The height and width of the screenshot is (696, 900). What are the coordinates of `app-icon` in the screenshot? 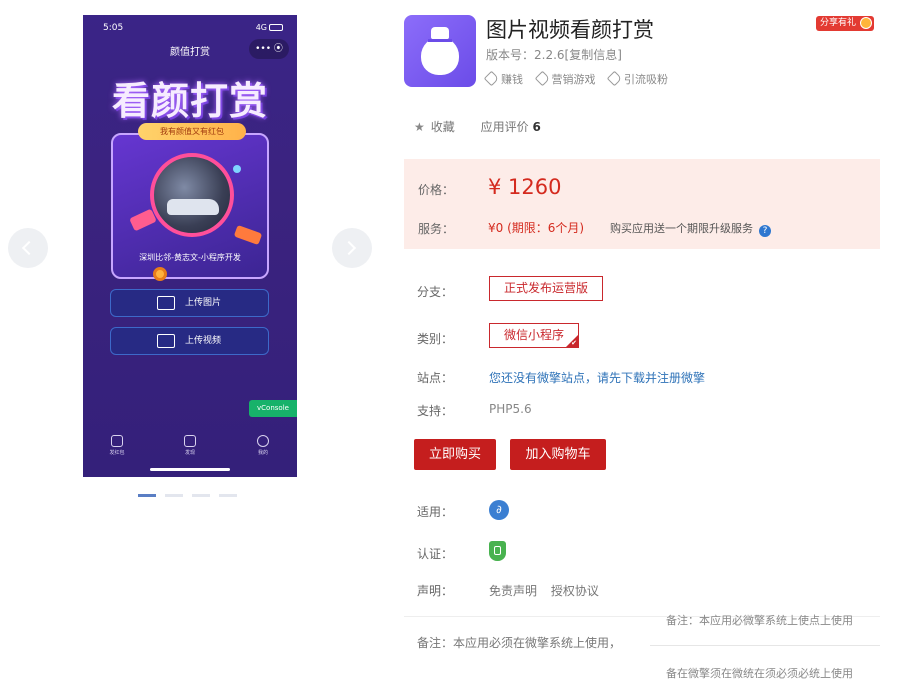 It's located at (440, 51).